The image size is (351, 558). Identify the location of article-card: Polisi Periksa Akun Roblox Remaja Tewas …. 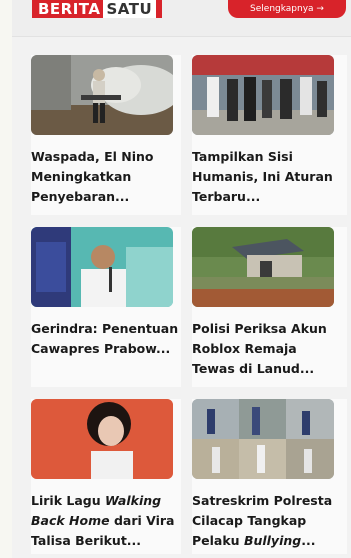
(269, 307).